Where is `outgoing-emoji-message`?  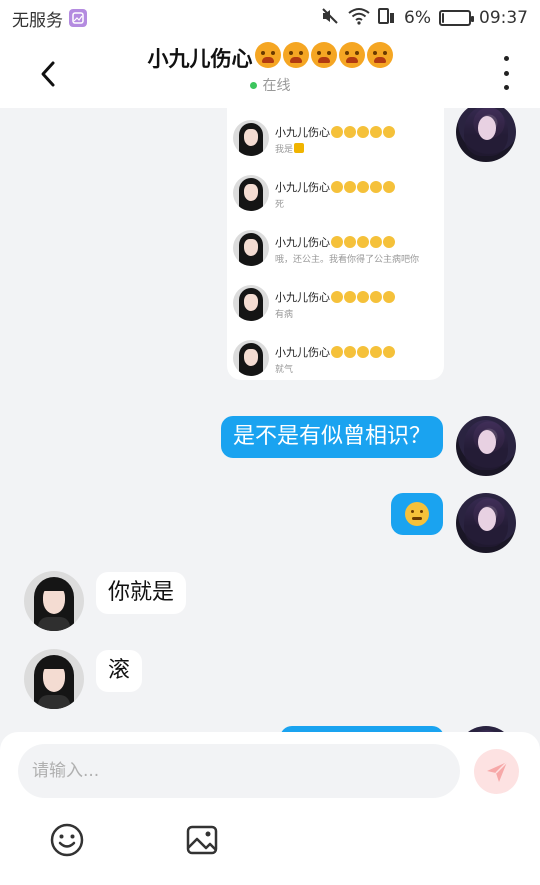
outgoing-emoji-message is located at coordinates (417, 514).